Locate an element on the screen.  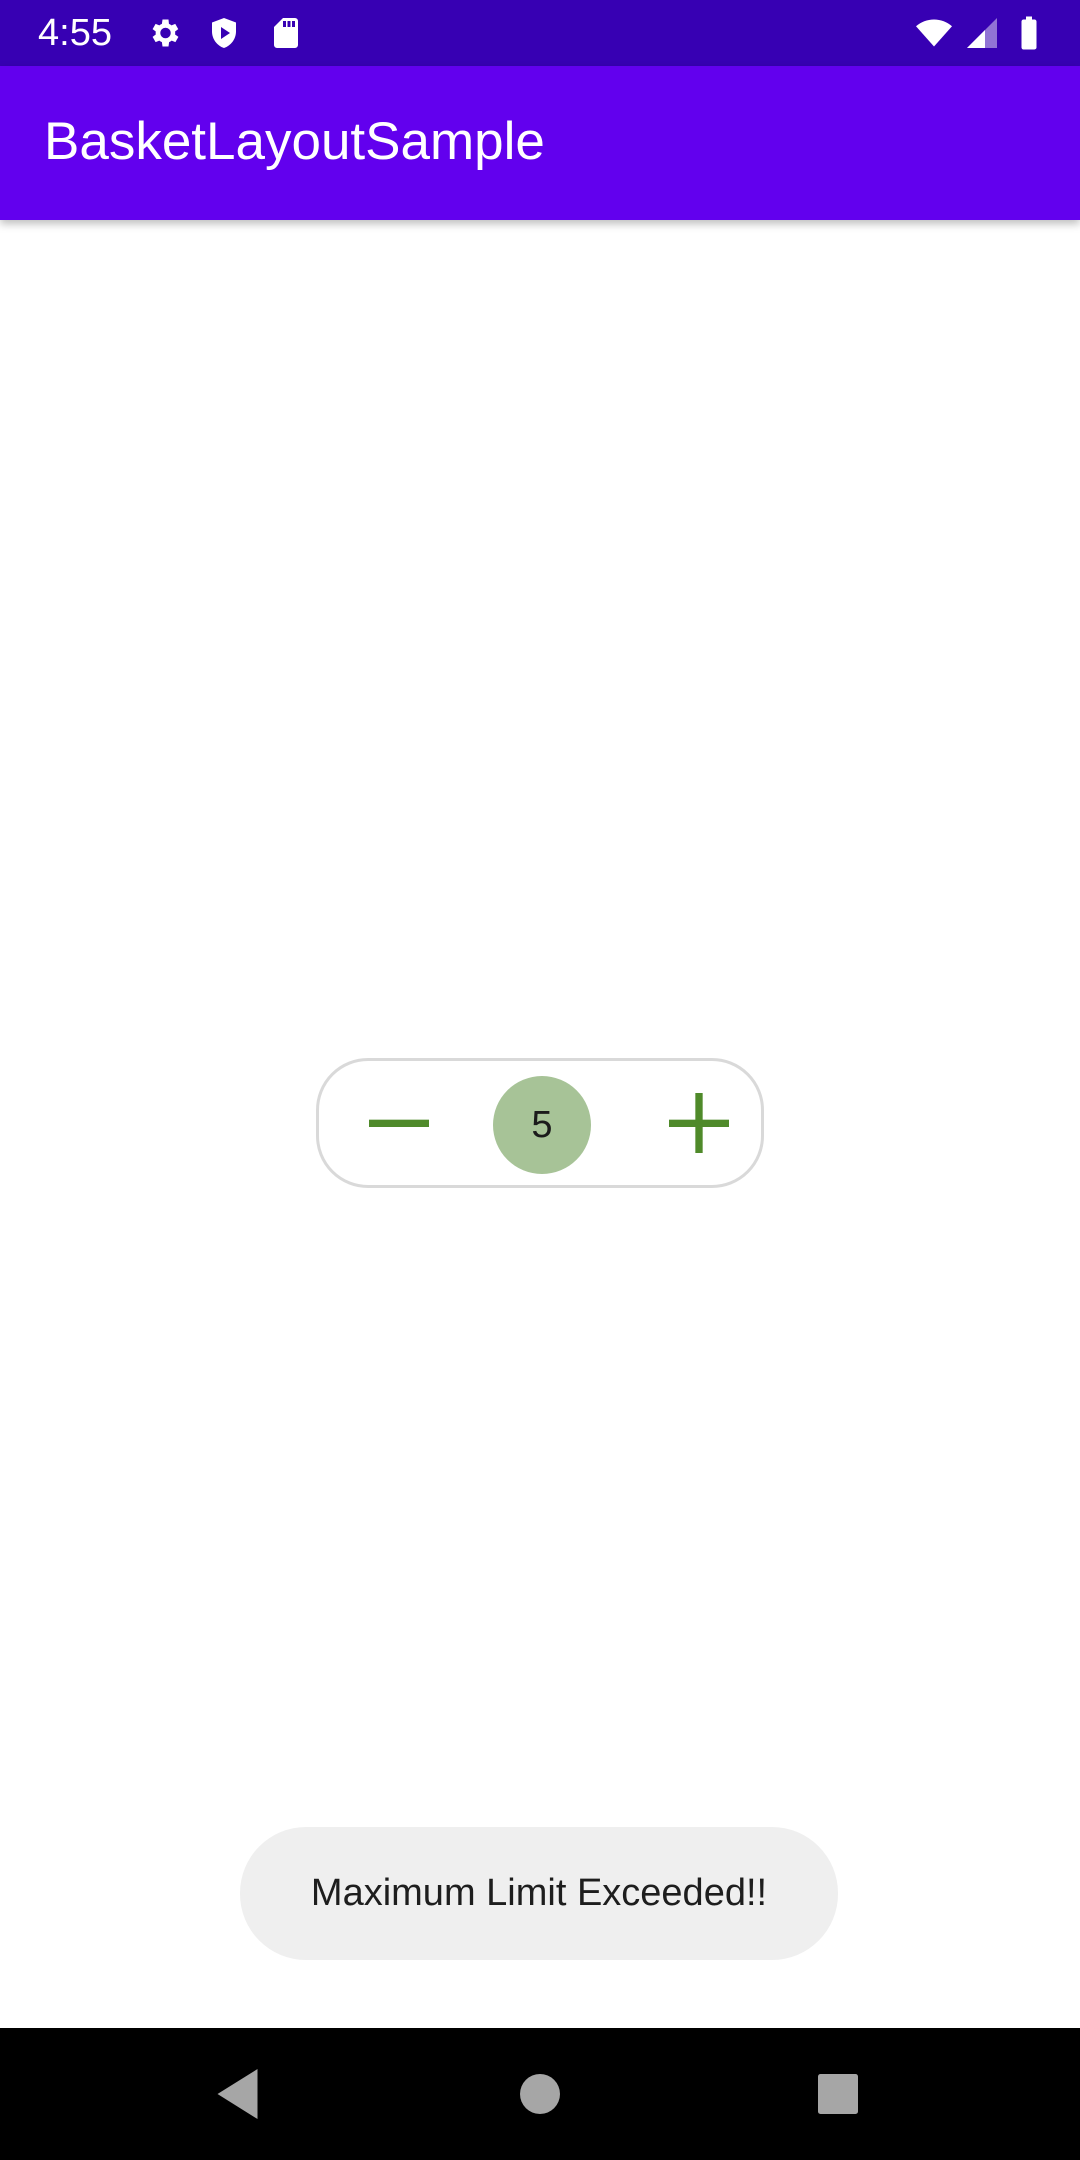
settings-gear-icon is located at coordinates (164, 33).